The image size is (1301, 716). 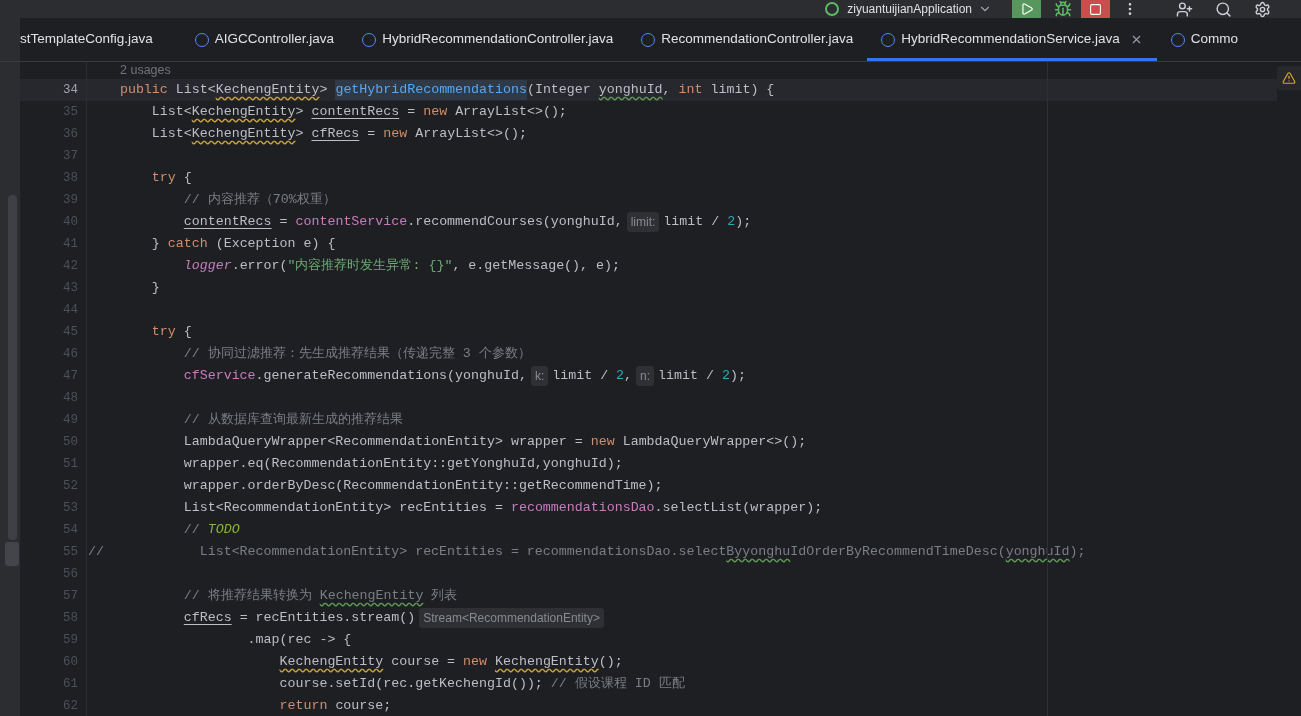 I want to click on code-token: course =, so click(x=423, y=662).